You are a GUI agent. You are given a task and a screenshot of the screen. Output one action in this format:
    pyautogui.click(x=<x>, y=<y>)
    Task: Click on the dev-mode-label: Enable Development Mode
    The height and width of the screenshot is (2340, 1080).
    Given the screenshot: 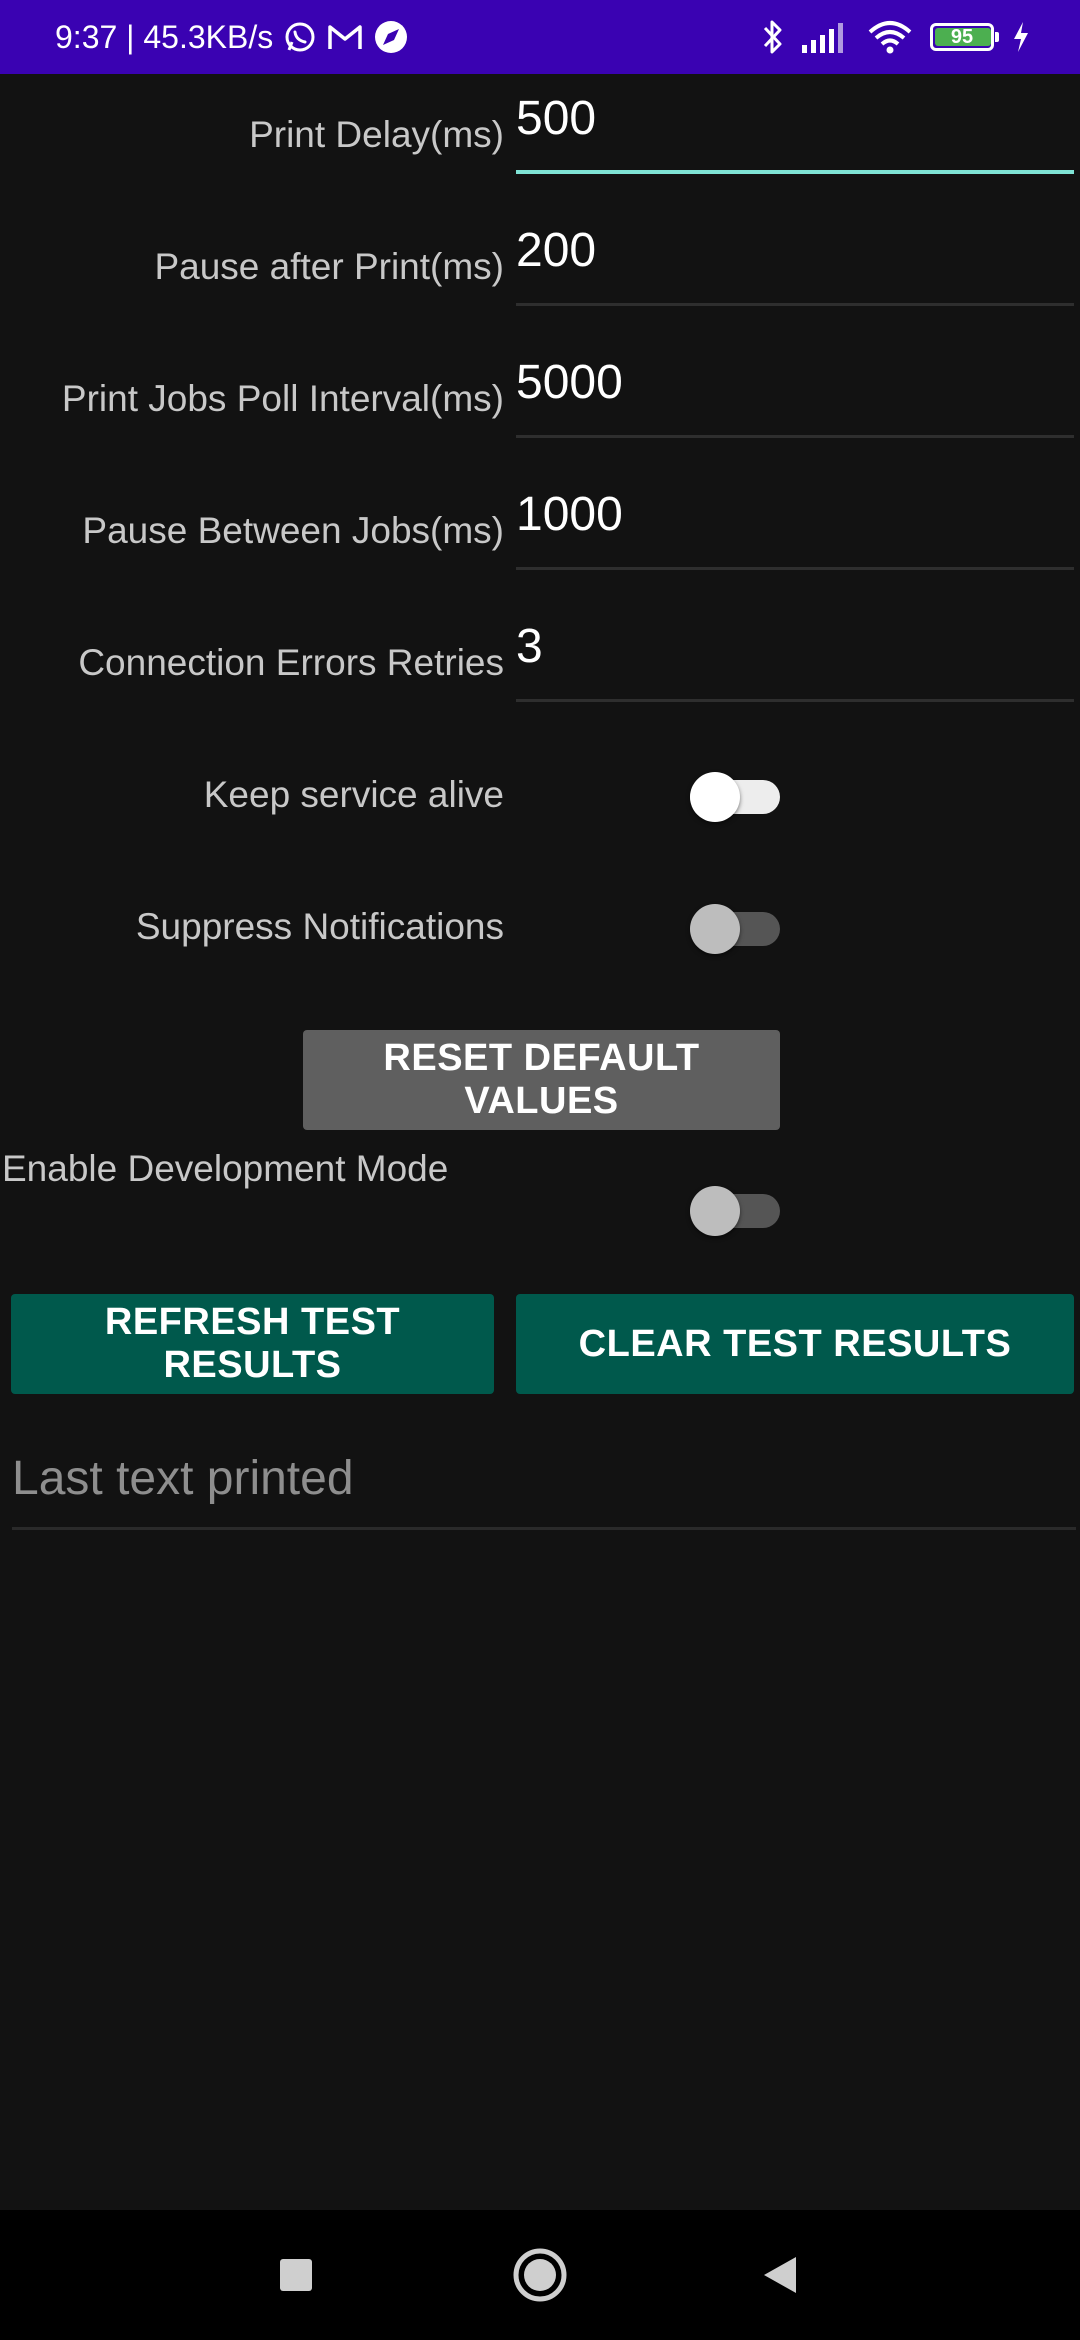 What is the action you would take?
    pyautogui.click(x=225, y=1168)
    